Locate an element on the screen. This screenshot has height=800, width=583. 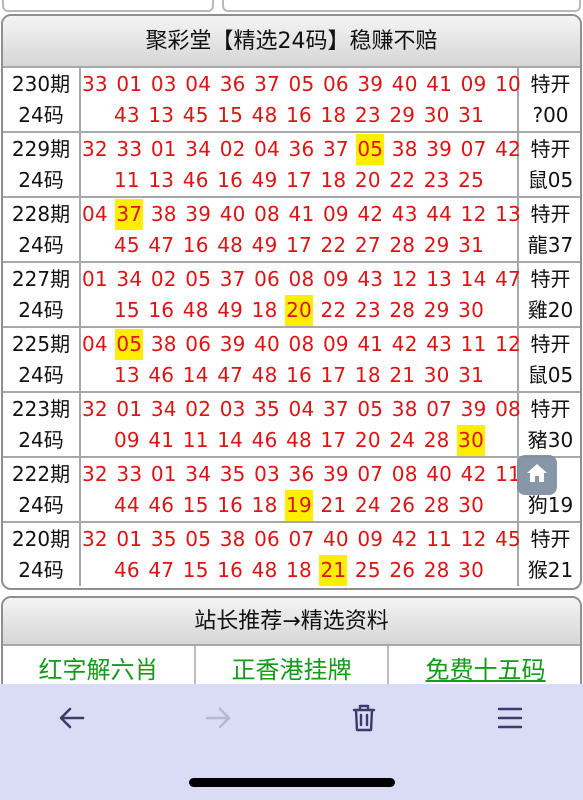
menu-button is located at coordinates (510, 720).